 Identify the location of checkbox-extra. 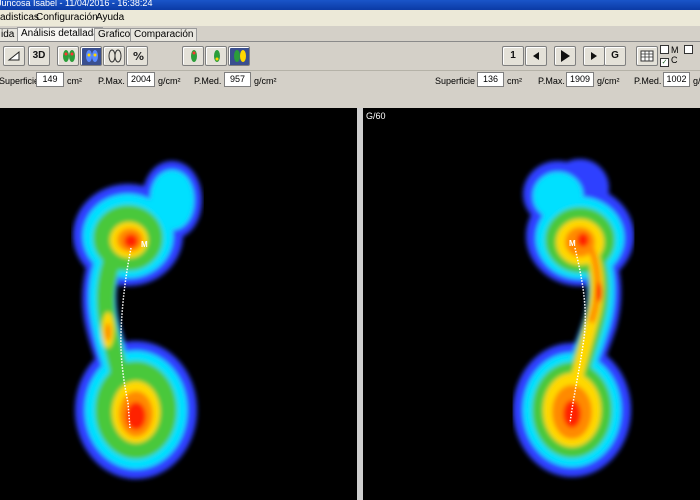
(689, 50).